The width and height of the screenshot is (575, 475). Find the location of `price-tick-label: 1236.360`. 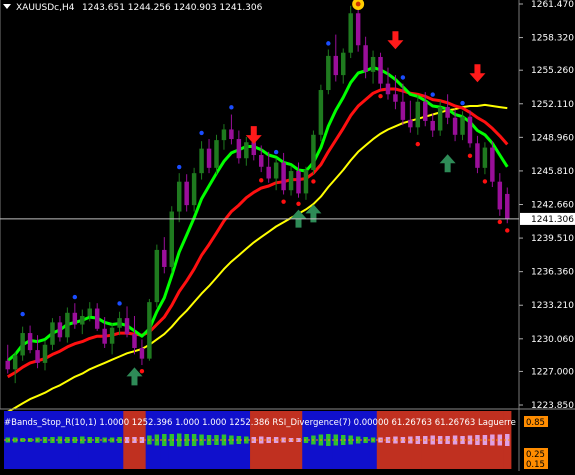

price-tick-label: 1236.360 is located at coordinates (552, 273).